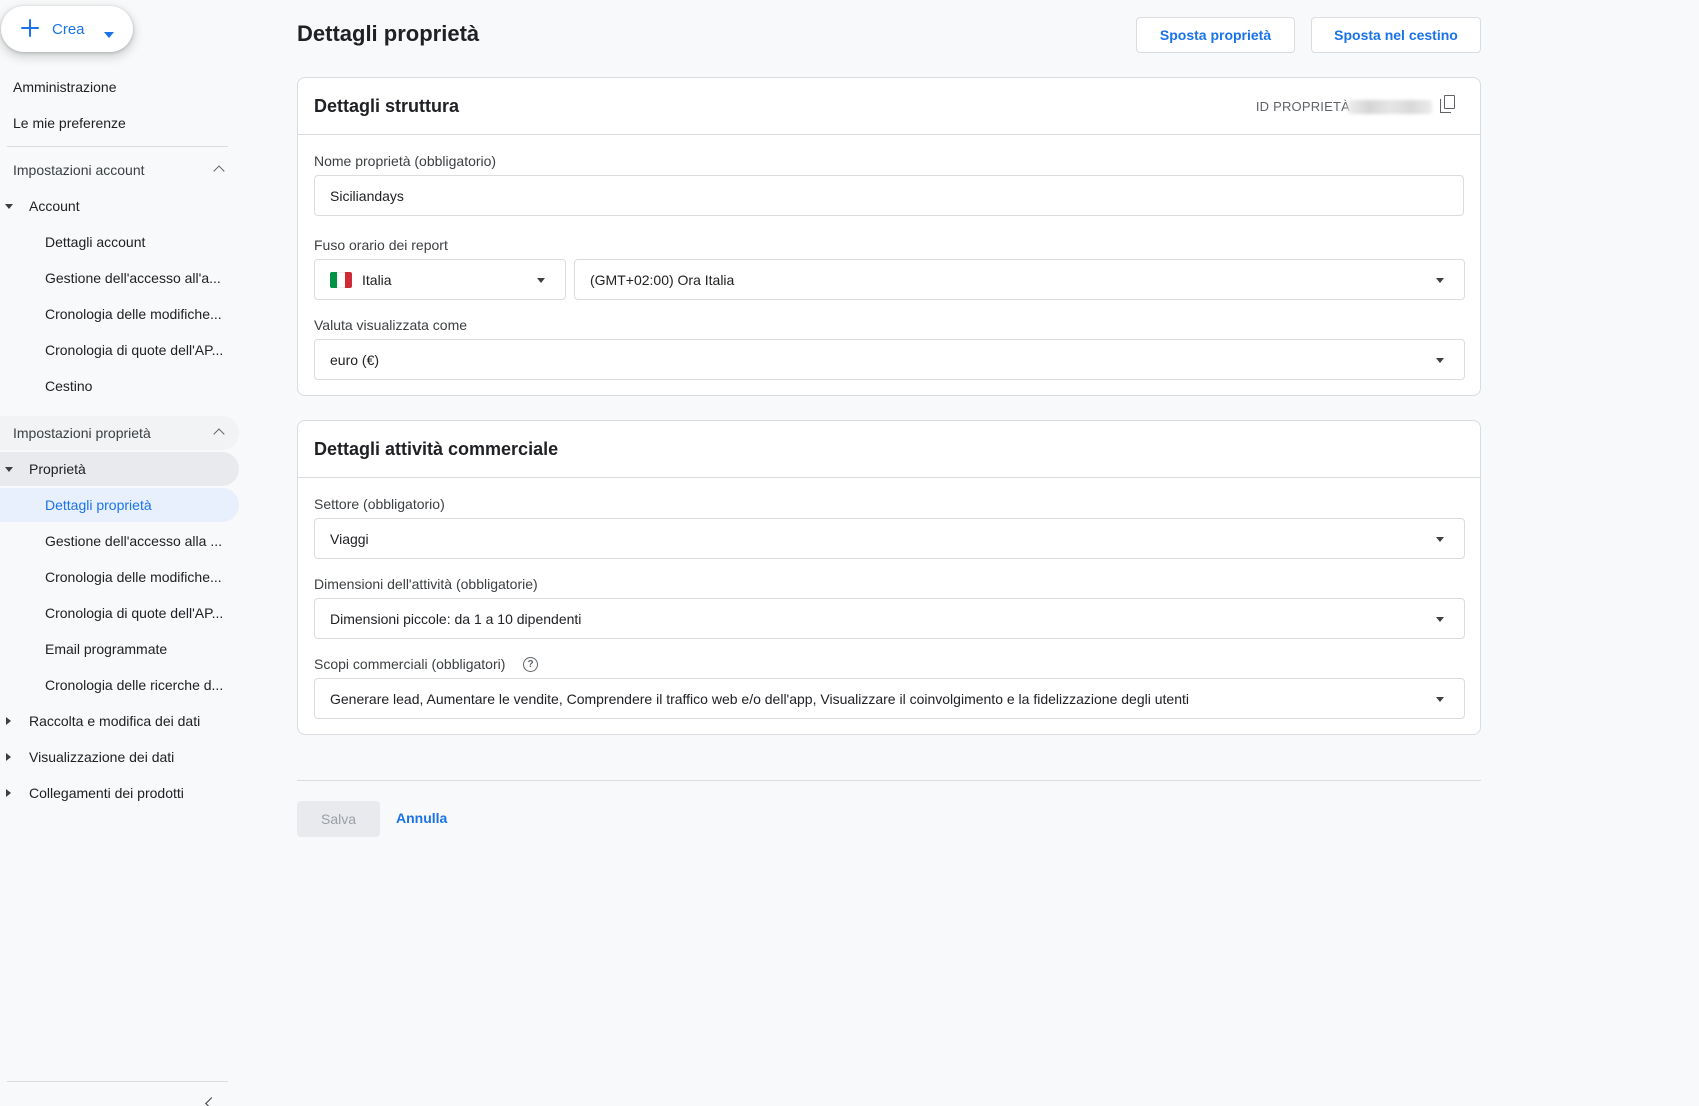 The height and width of the screenshot is (1106, 1699). What do you see at coordinates (57, 469) in the screenshot?
I see `sidebar-group-label: Proprietà` at bounding box center [57, 469].